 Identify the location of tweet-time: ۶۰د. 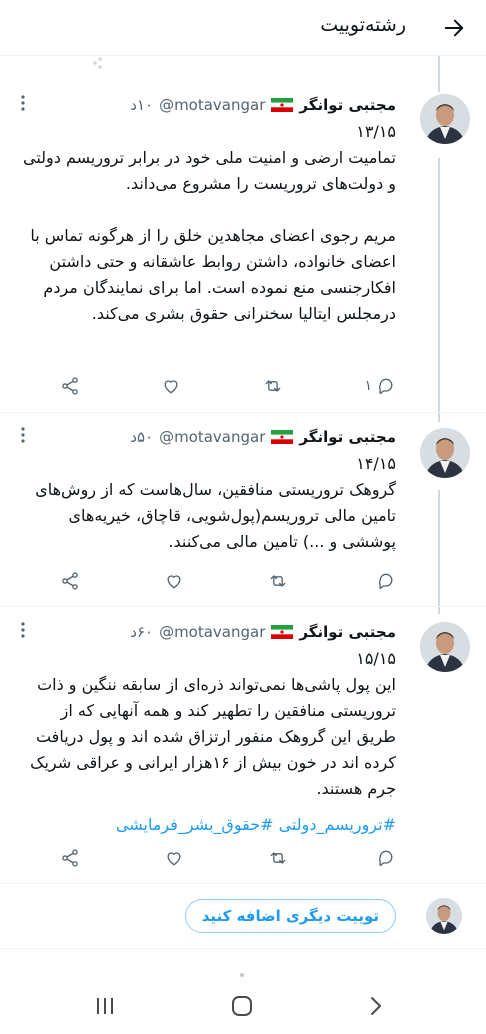
(141, 632).